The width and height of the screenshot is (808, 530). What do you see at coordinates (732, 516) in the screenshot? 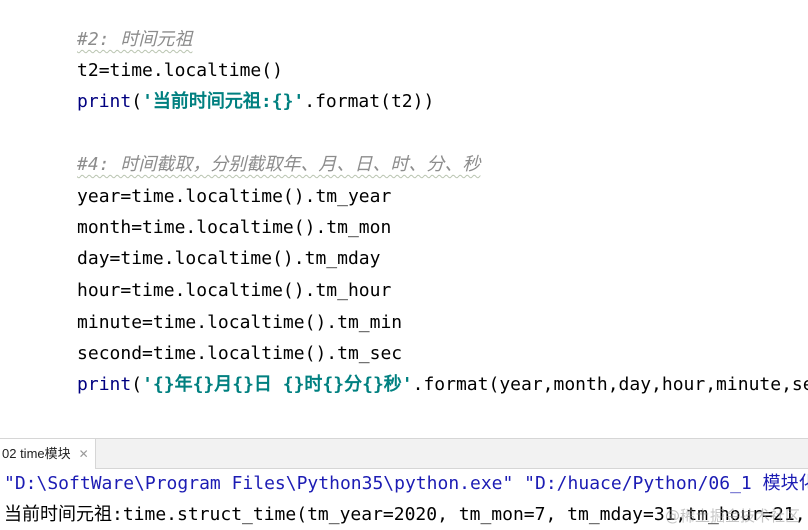
I see `watermark-text: @稀土掘金技术社区` at bounding box center [732, 516].